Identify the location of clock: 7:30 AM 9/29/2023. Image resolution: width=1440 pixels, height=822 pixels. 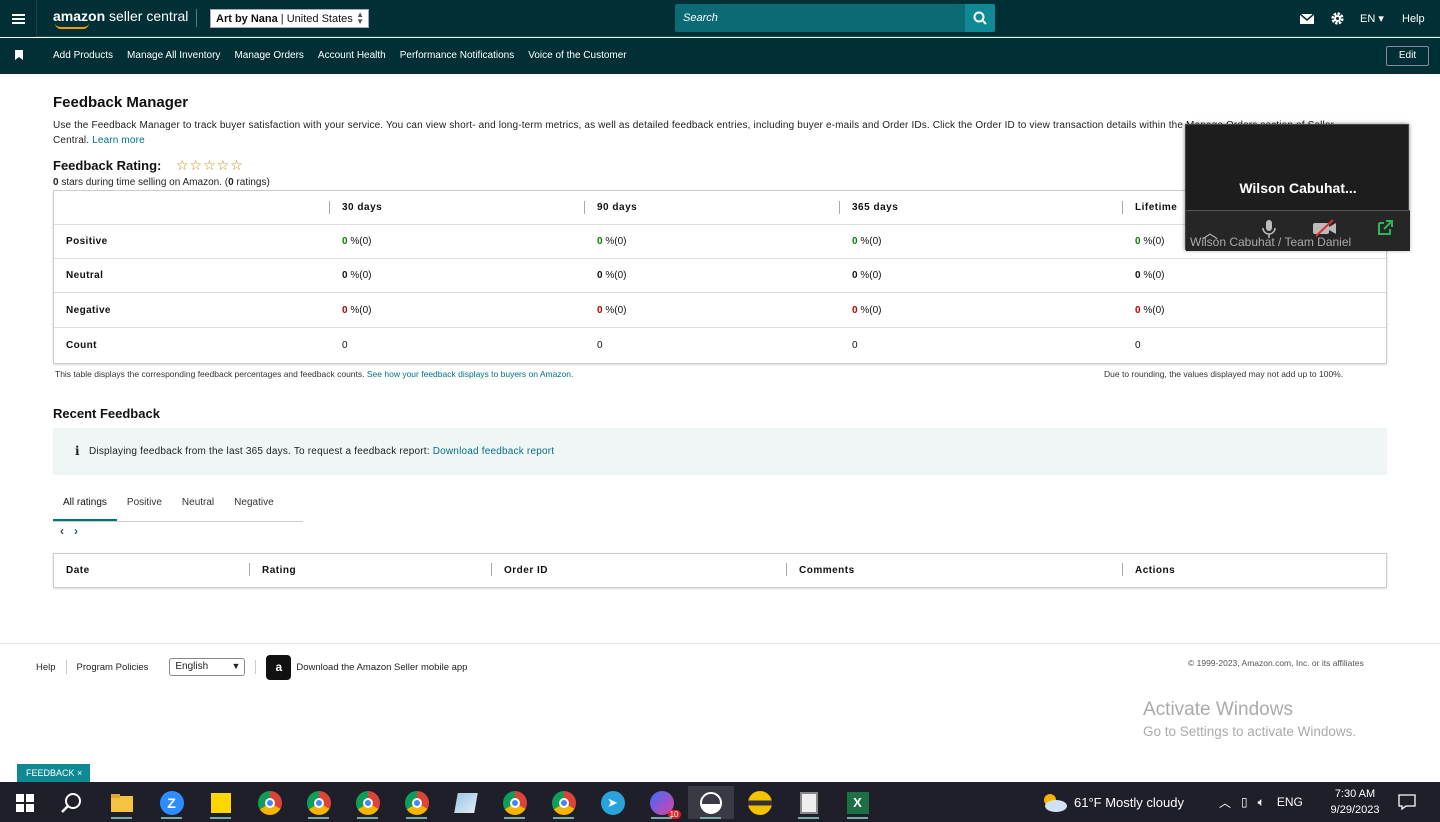
(1355, 802).